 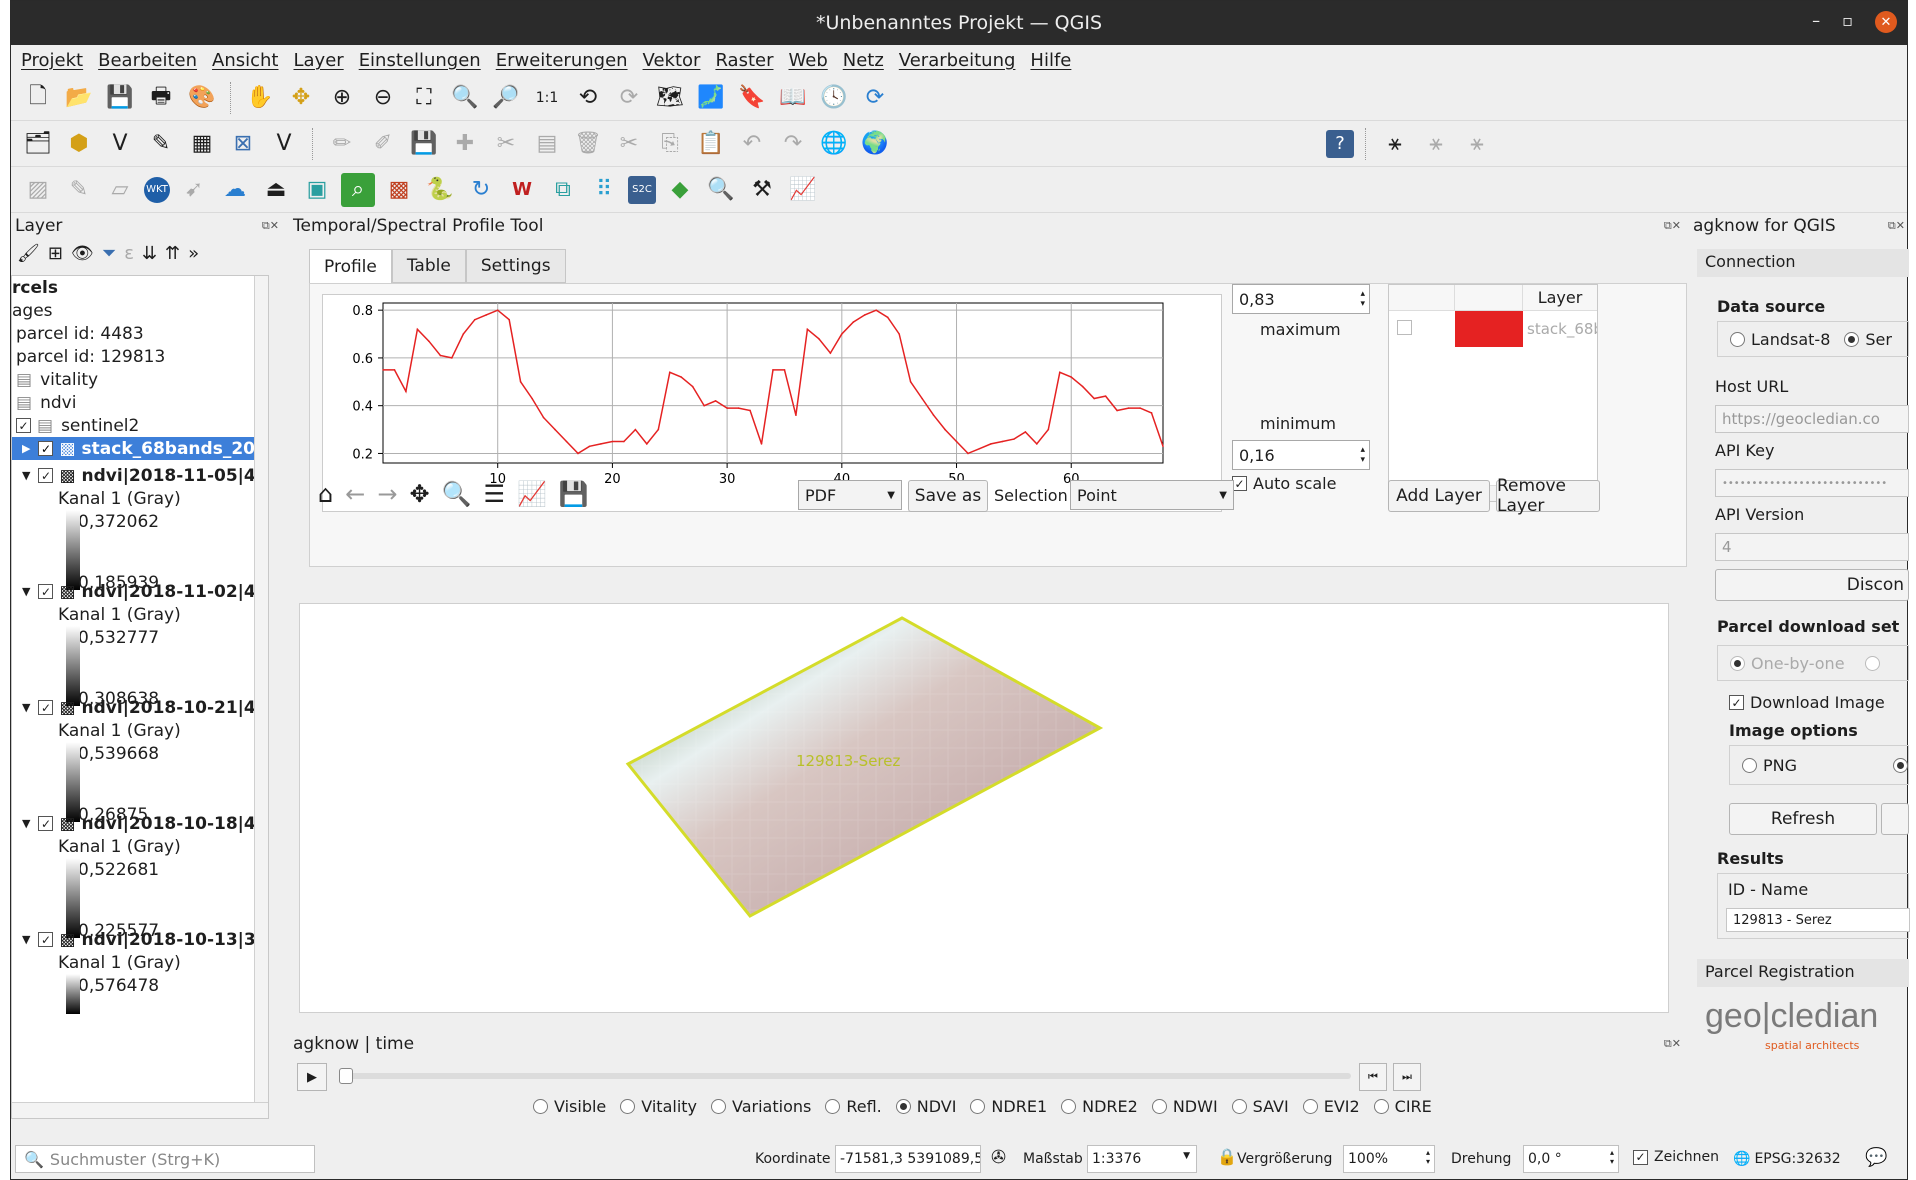 I want to click on collapse-all-icon: ⇈, so click(x=172, y=254).